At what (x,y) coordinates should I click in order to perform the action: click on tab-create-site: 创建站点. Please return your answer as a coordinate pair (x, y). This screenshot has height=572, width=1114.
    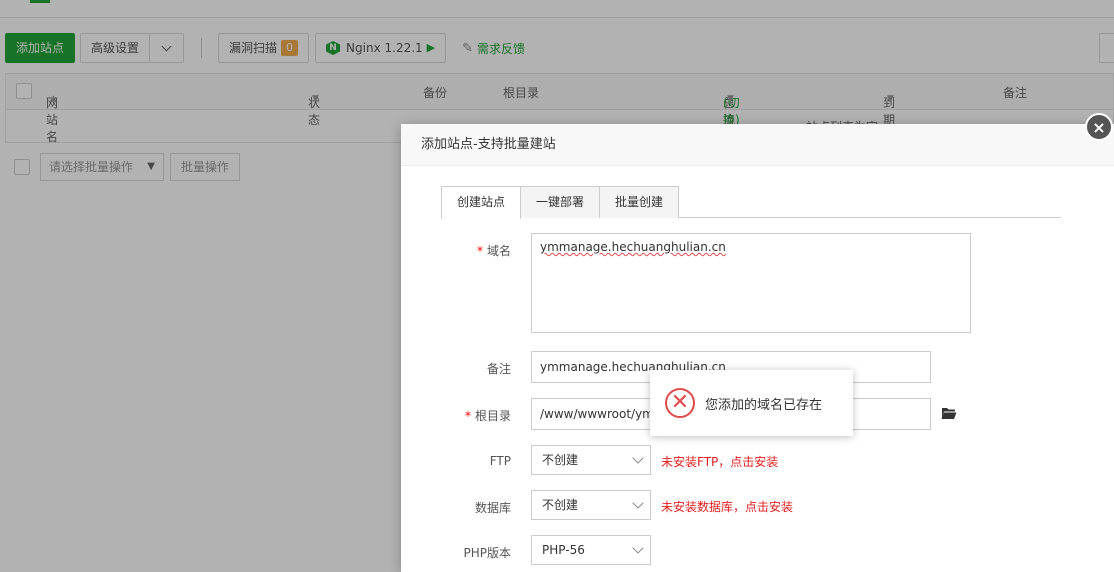
    Looking at the image, I should click on (481, 202).